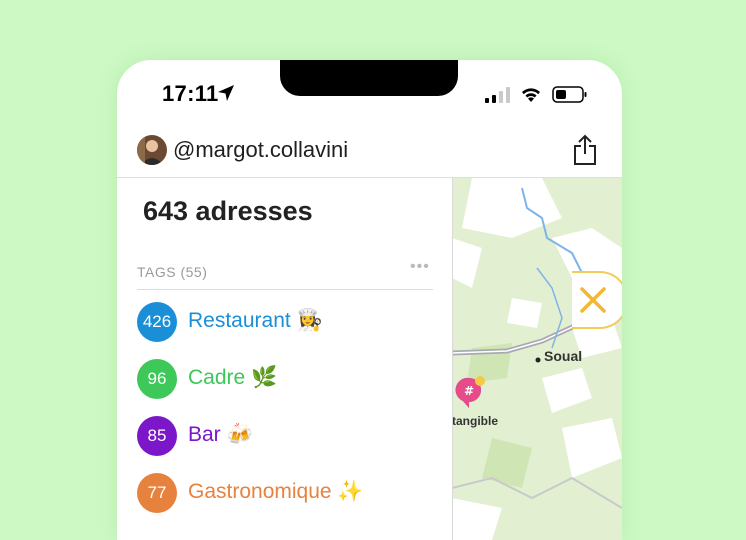 The height and width of the screenshot is (540, 746). I want to click on tag-label: Gastronomique ✨, so click(276, 491).